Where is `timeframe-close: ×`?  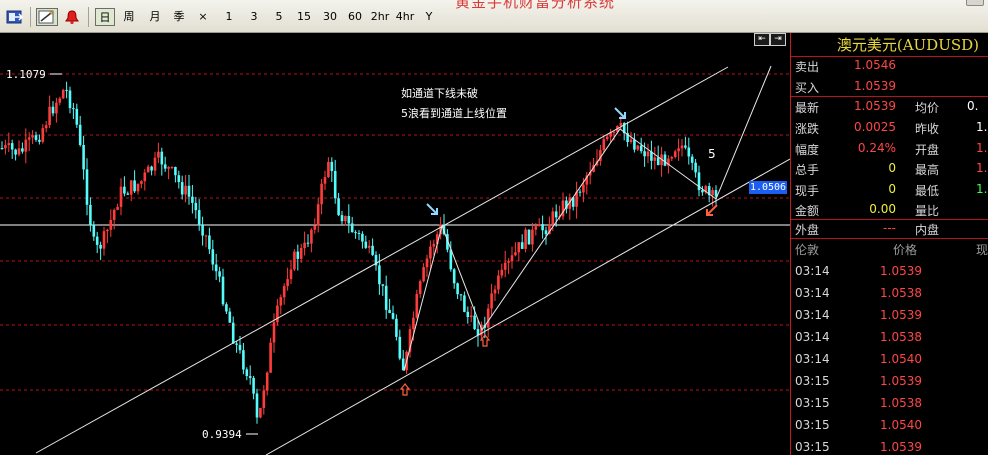
timeframe-close: × is located at coordinates (203, 17).